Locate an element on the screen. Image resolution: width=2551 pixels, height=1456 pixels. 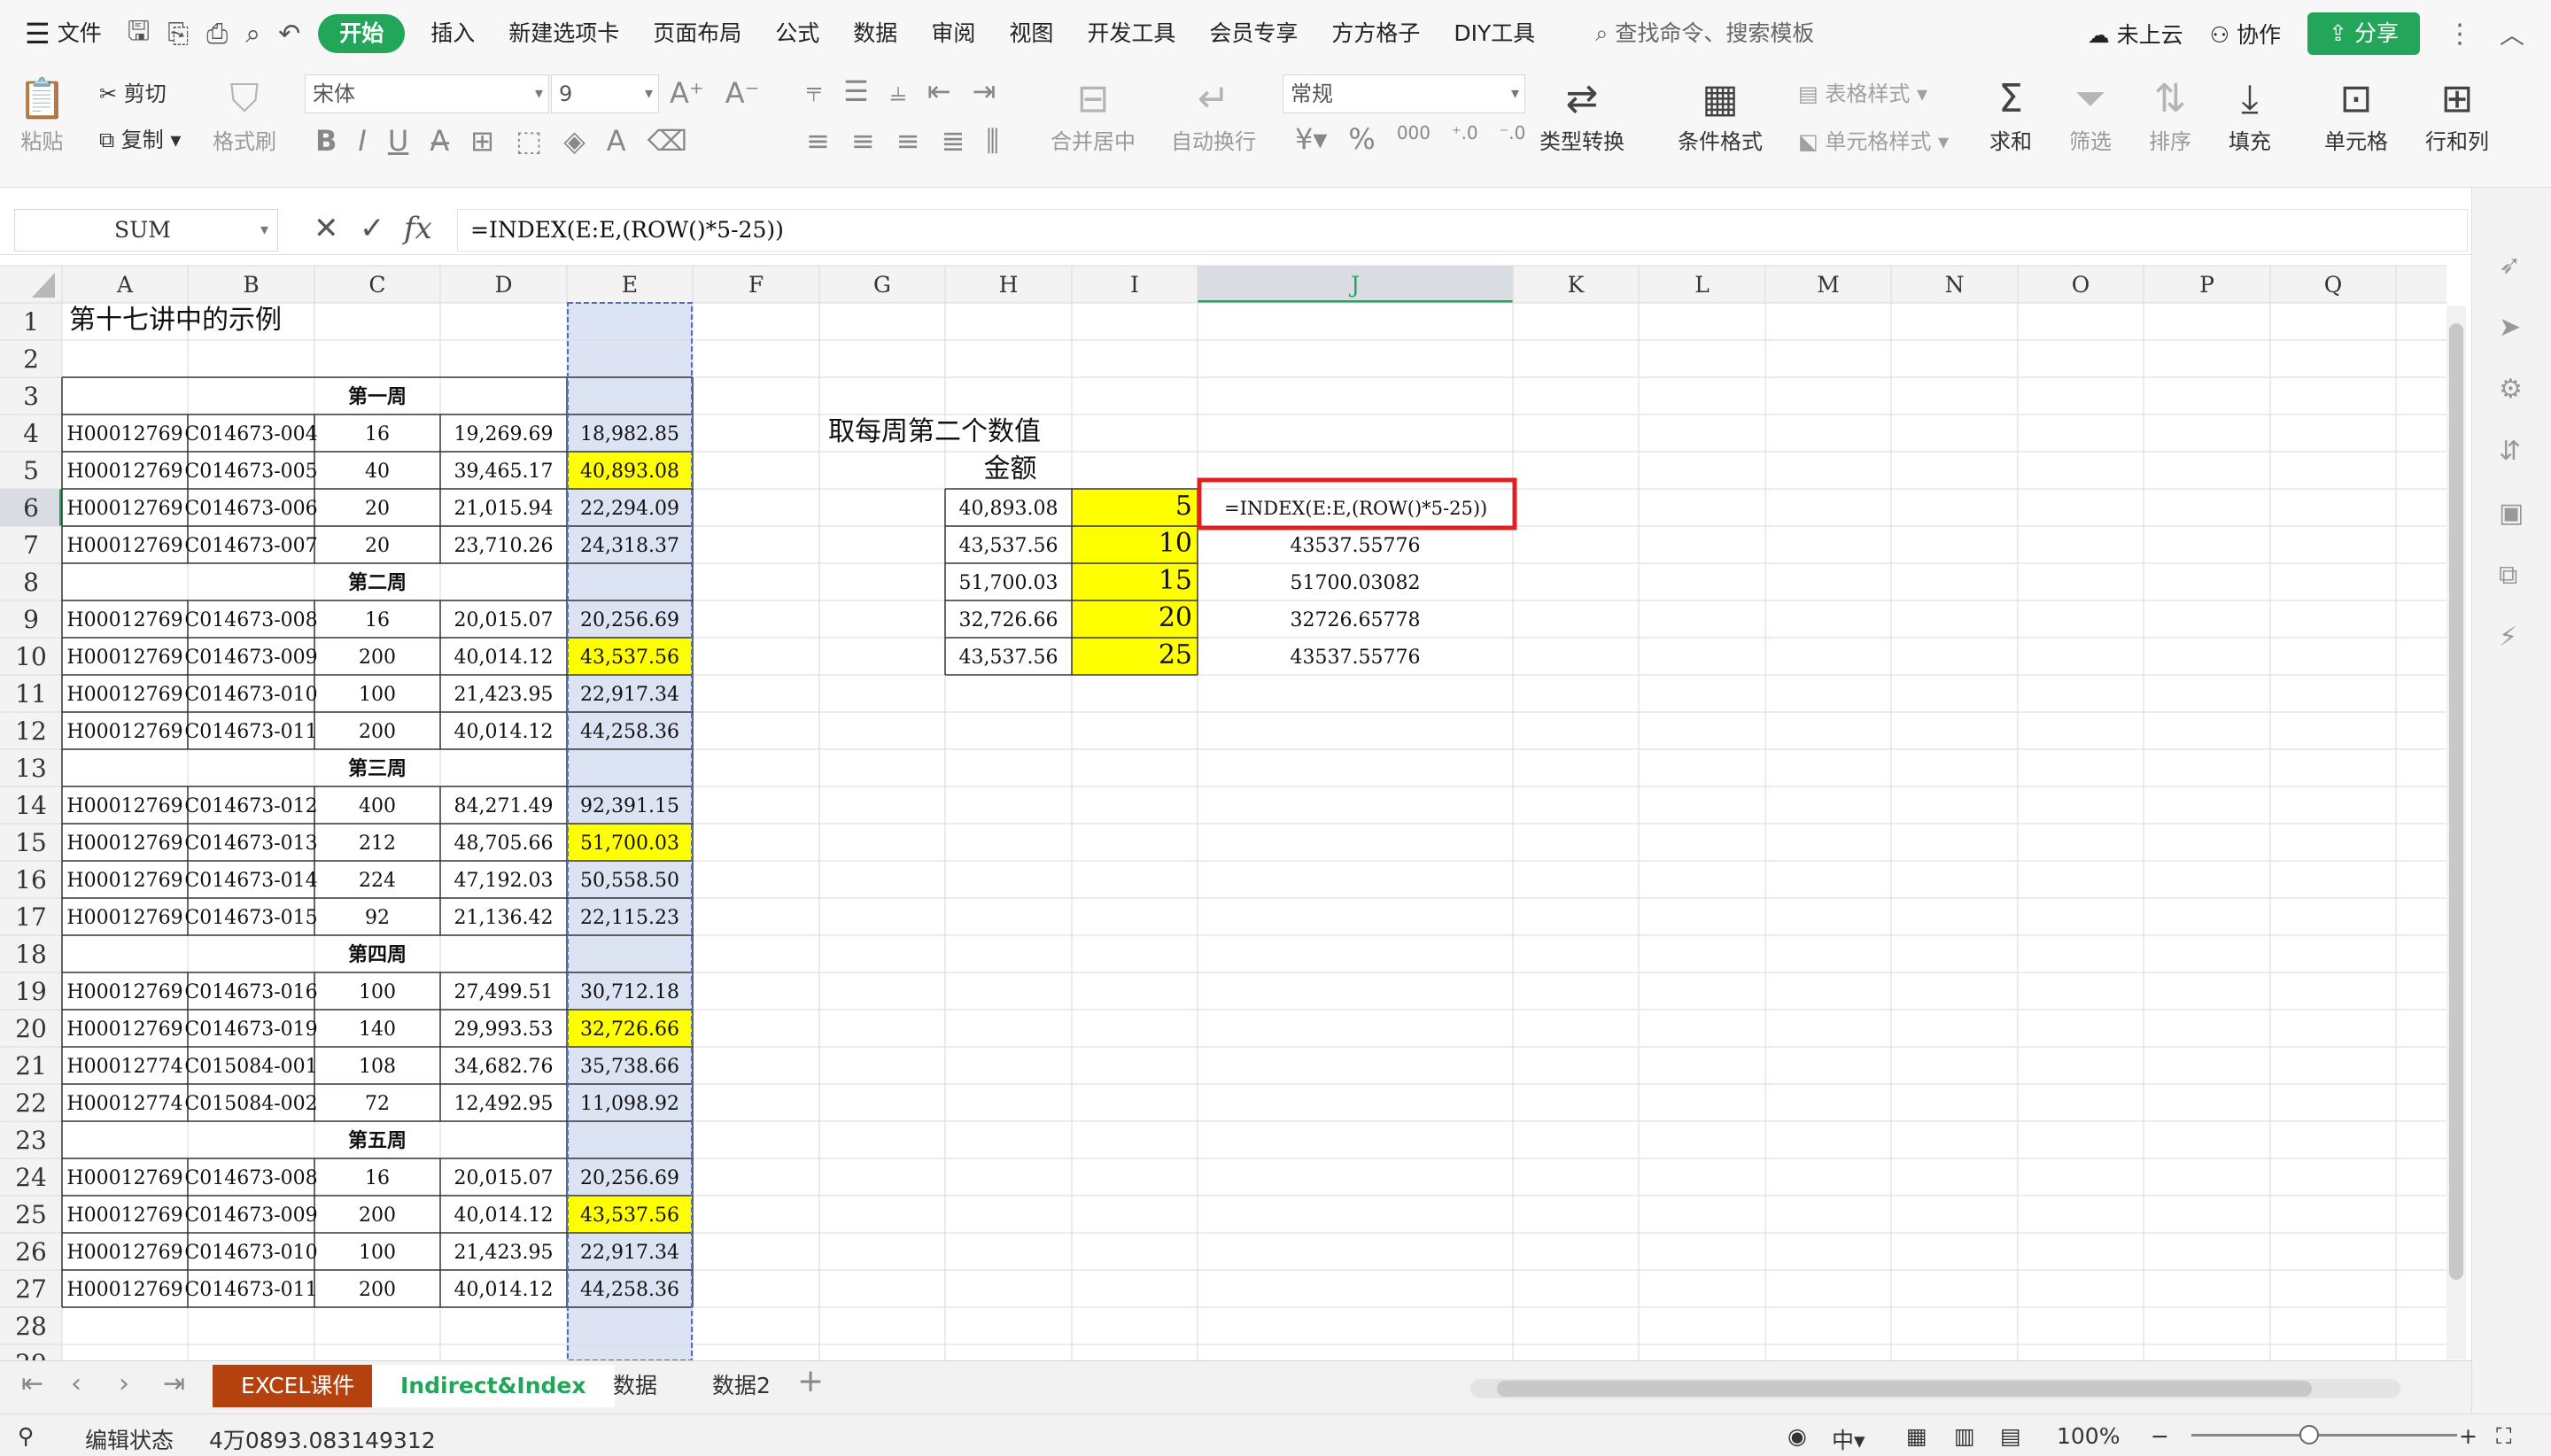
cell-H8: 51,700.03 is located at coordinates (1009, 583).